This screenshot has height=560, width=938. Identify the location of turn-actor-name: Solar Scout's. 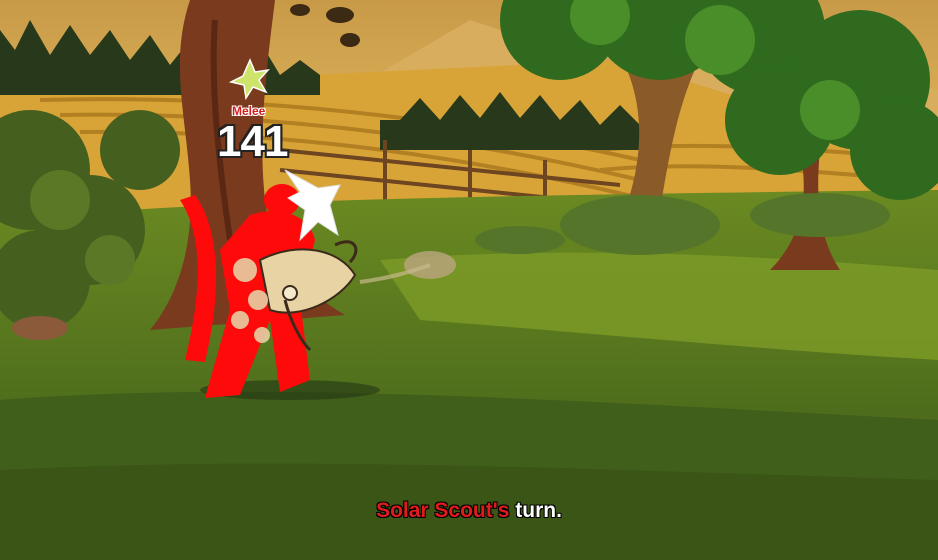
(443, 510).